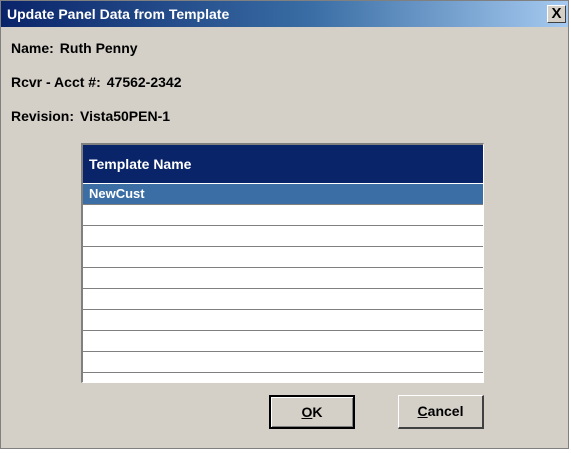  I want to click on revision-value: Vista50PEN-1, so click(125, 116).